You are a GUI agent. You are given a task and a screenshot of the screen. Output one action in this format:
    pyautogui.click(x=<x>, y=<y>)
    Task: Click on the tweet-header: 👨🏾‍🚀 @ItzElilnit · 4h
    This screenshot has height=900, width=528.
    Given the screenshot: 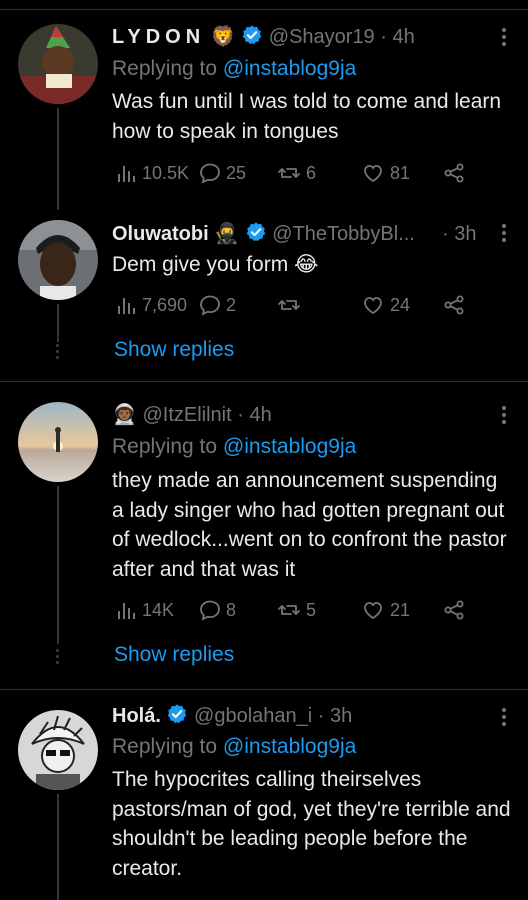 What is the action you would take?
    pyautogui.click(x=192, y=415)
    